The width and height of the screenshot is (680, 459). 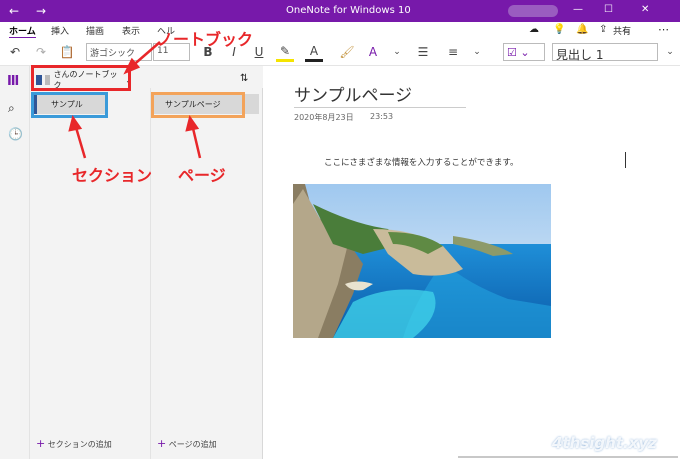 I want to click on arrow-head-section, so click(x=75, y=123).